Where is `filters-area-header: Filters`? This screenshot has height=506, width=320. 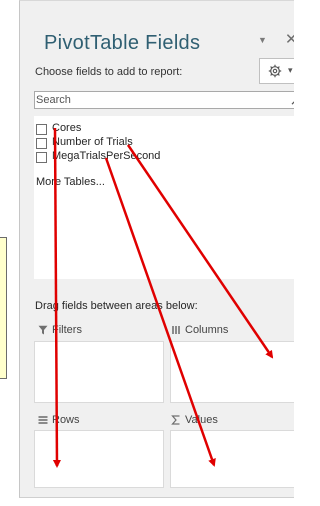 filters-area-header: Filters is located at coordinates (101, 331).